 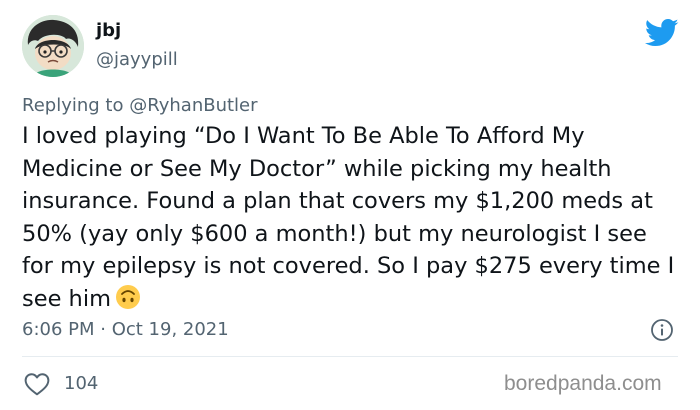 What do you see at coordinates (76, 105) in the screenshot?
I see `replying-to-prefix: Replying to` at bounding box center [76, 105].